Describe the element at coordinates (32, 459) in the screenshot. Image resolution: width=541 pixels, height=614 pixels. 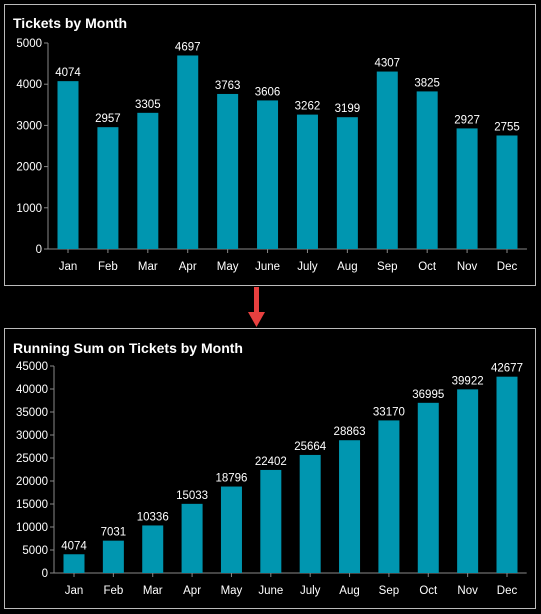
I see `y-tick-label: 25000` at that location.